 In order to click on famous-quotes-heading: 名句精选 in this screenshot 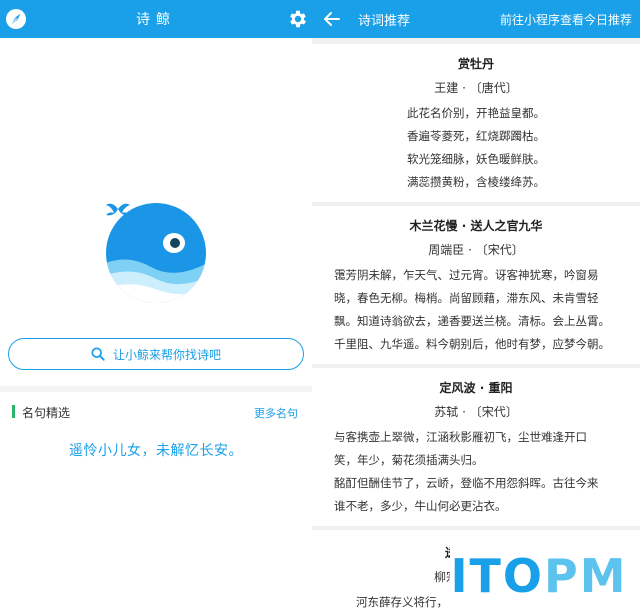, I will do `click(46, 413)`.